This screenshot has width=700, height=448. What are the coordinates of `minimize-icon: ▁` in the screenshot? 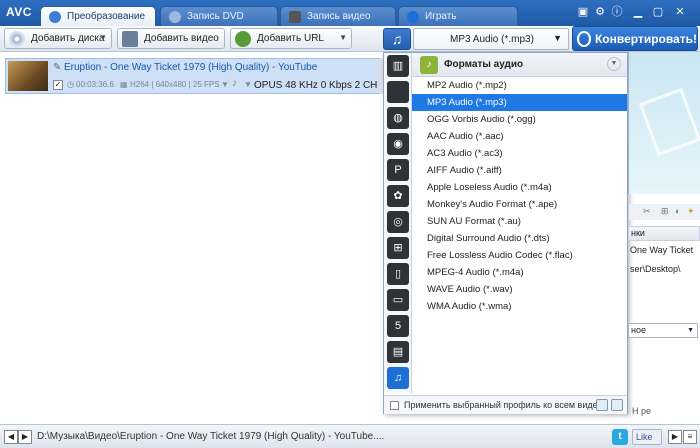 It's located at (638, 12).